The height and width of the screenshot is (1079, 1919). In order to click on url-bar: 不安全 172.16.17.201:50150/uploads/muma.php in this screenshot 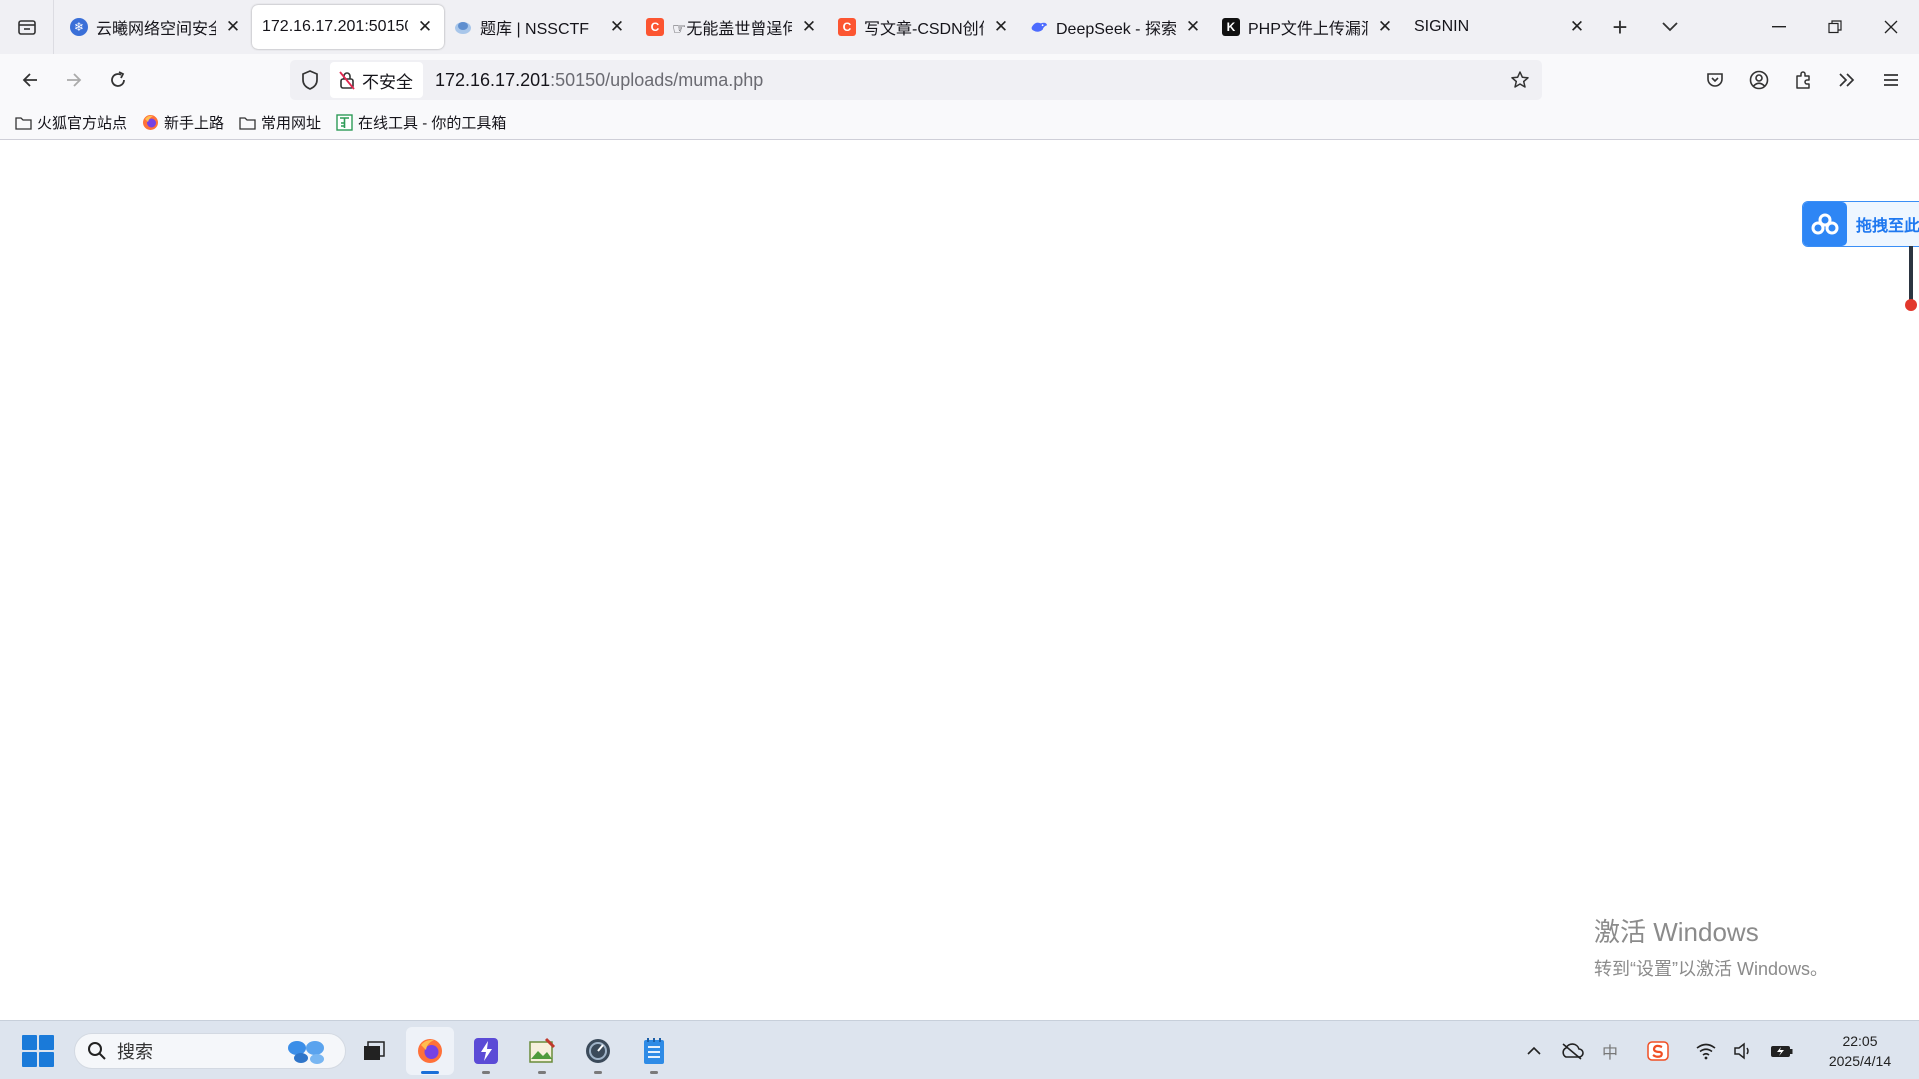, I will do `click(916, 80)`.